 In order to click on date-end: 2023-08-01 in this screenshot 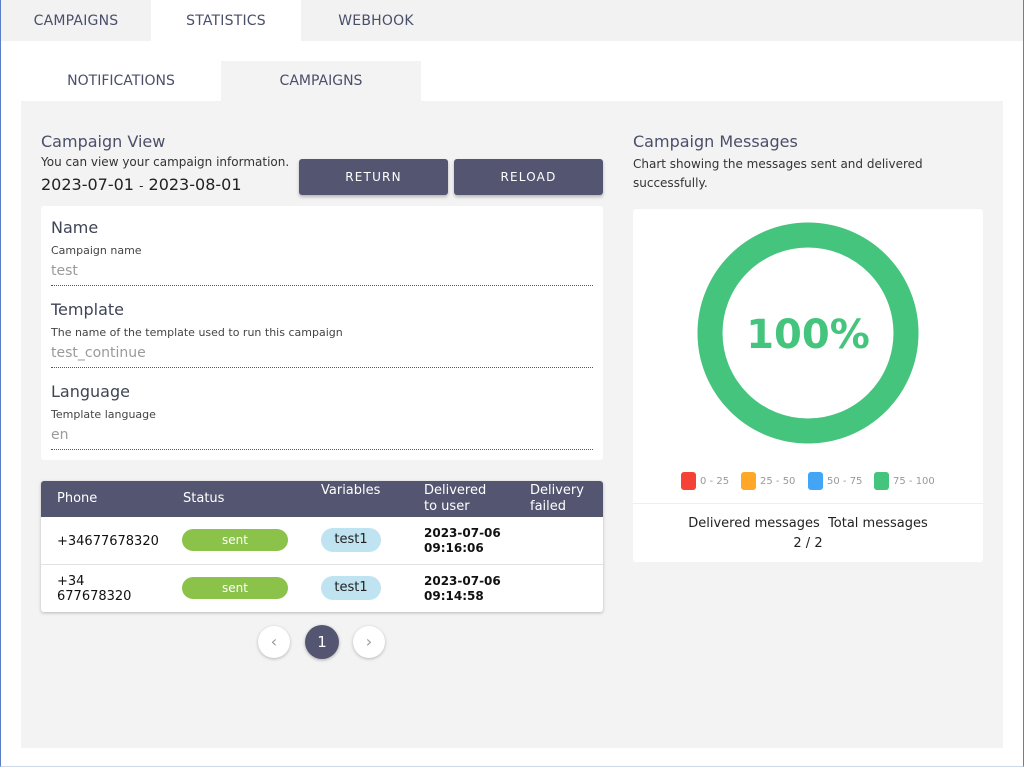, I will do `click(195, 184)`.